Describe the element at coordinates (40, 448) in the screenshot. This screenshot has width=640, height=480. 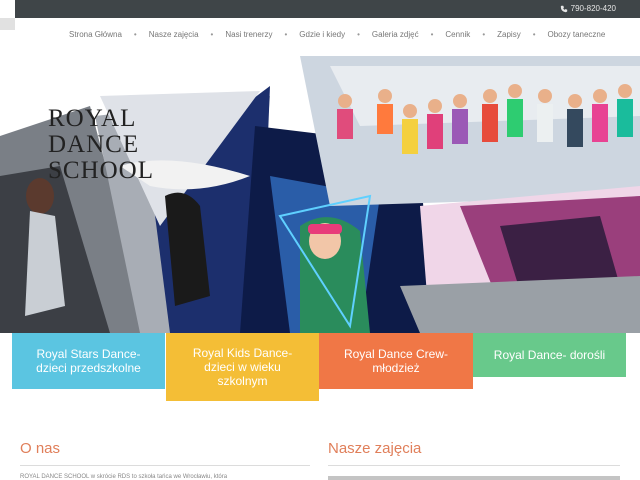
I see `about-section-title: O nas` at that location.